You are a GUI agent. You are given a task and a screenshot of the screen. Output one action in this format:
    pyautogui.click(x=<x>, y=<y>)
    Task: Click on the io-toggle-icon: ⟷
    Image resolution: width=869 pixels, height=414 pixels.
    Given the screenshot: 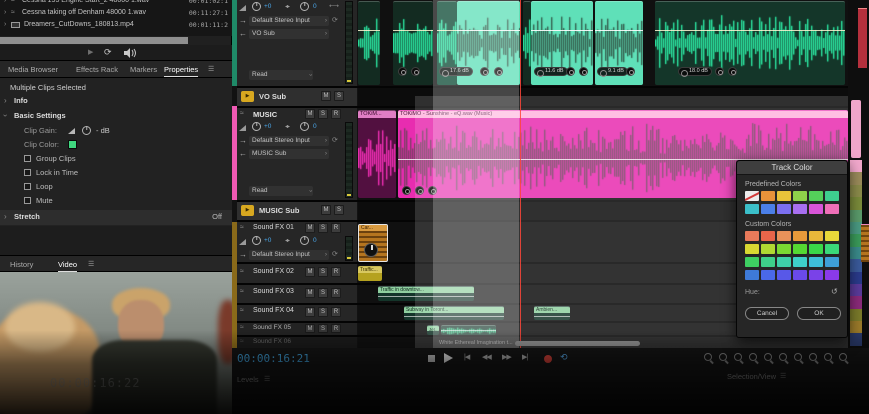 What is the action you would take?
    pyautogui.click(x=334, y=6)
    